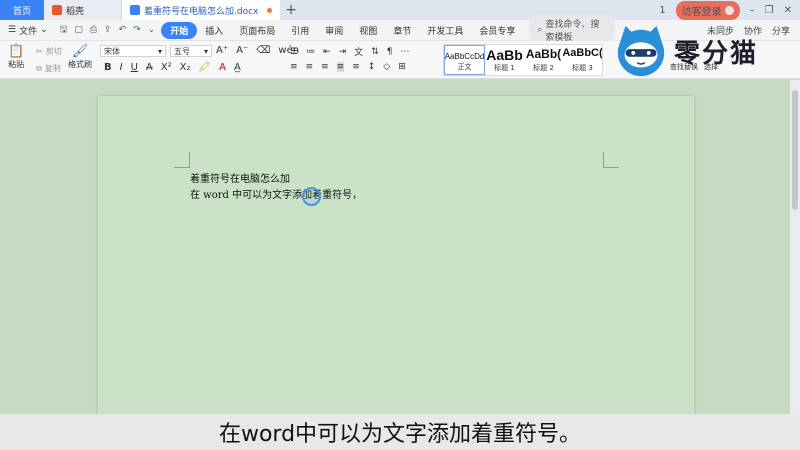  Describe the element at coordinates (182, 160) in the screenshot. I see `margin-marker-top-left` at that location.